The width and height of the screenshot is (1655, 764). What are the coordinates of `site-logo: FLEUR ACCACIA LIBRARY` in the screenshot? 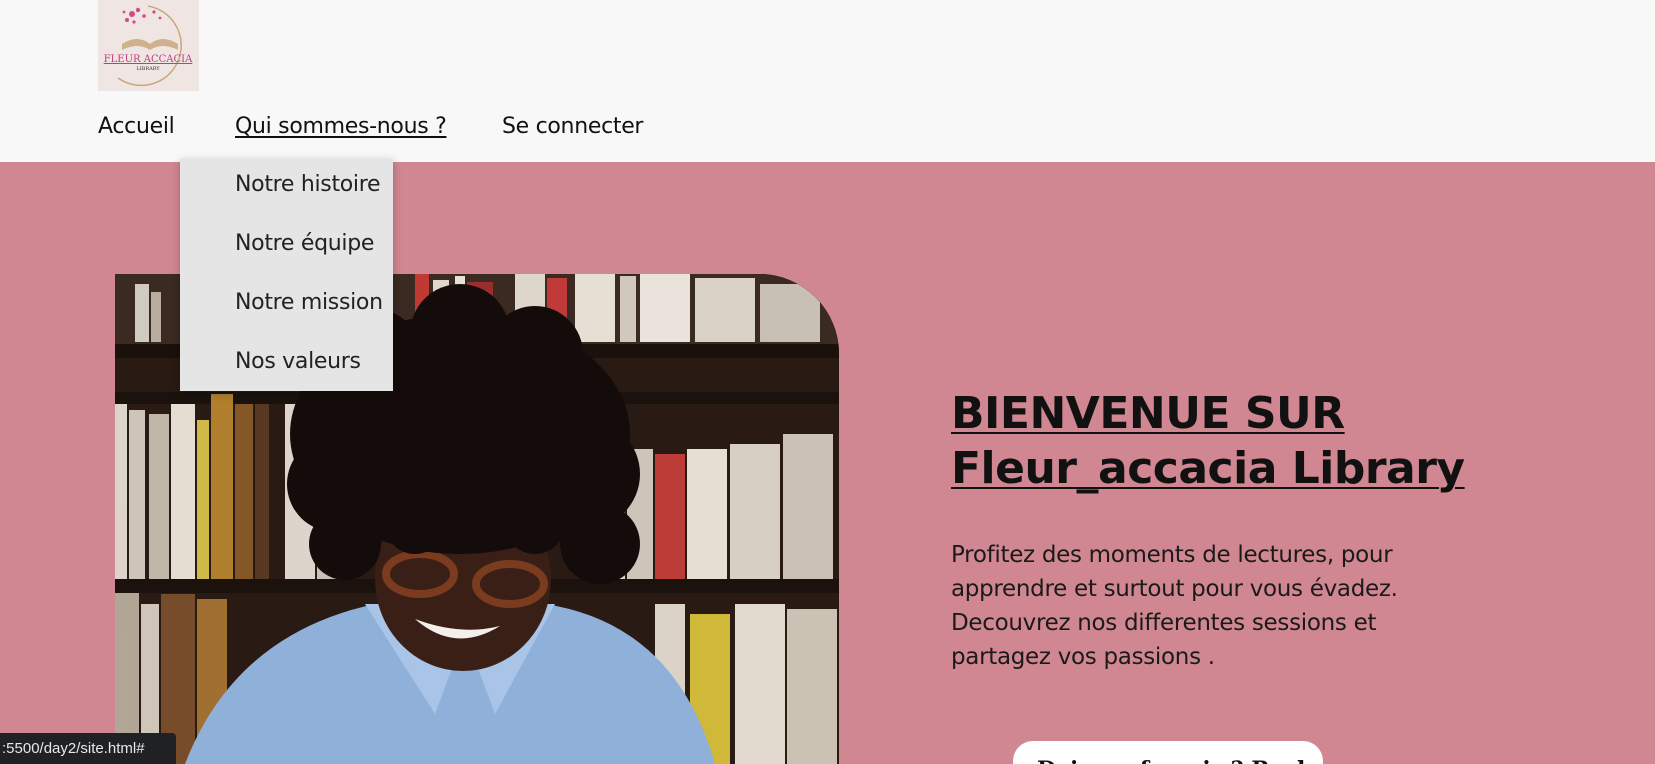 It's located at (148, 45).